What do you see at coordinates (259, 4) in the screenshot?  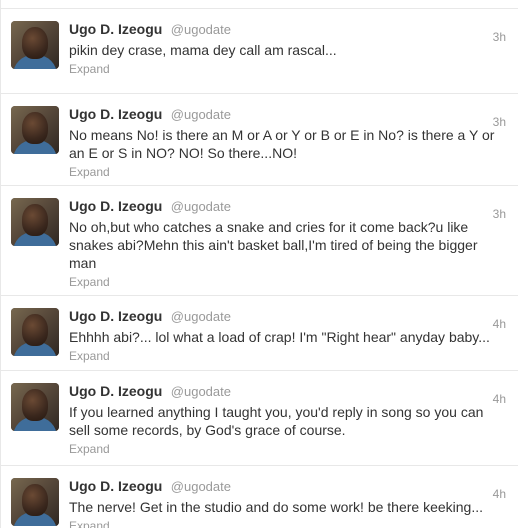 I see `timeline-top-divider` at bounding box center [259, 4].